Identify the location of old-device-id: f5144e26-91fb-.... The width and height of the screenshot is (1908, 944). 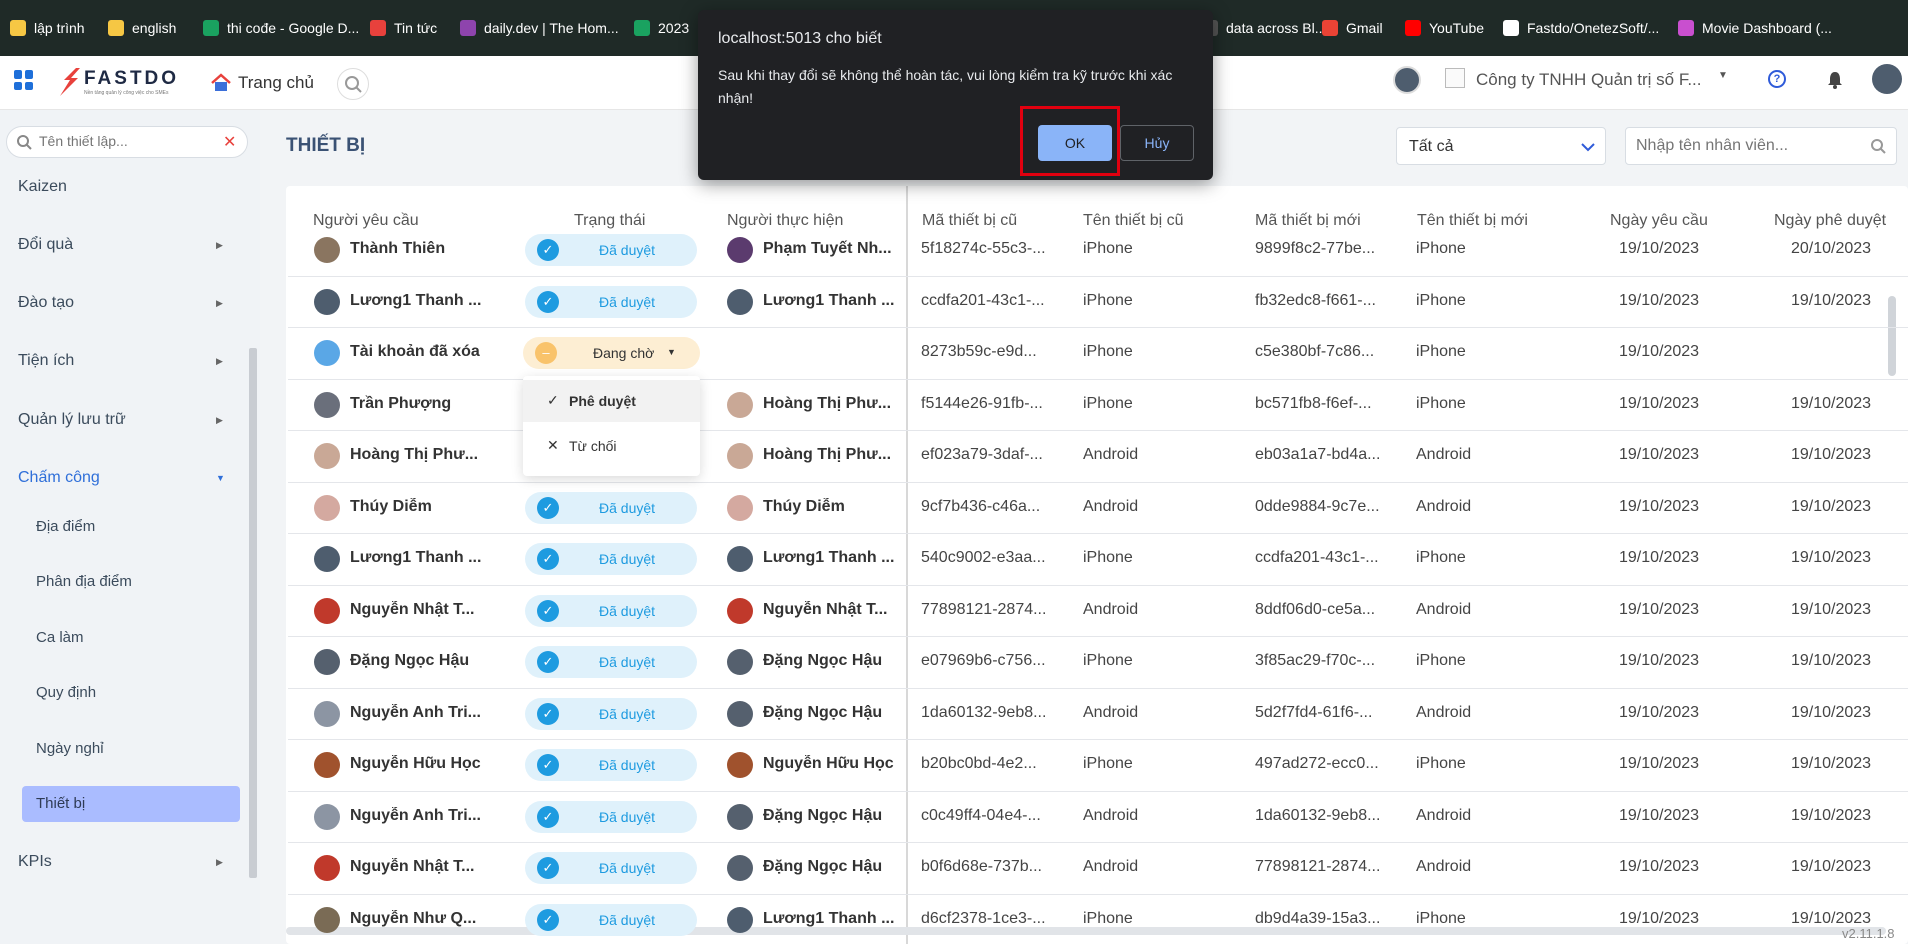
(982, 403).